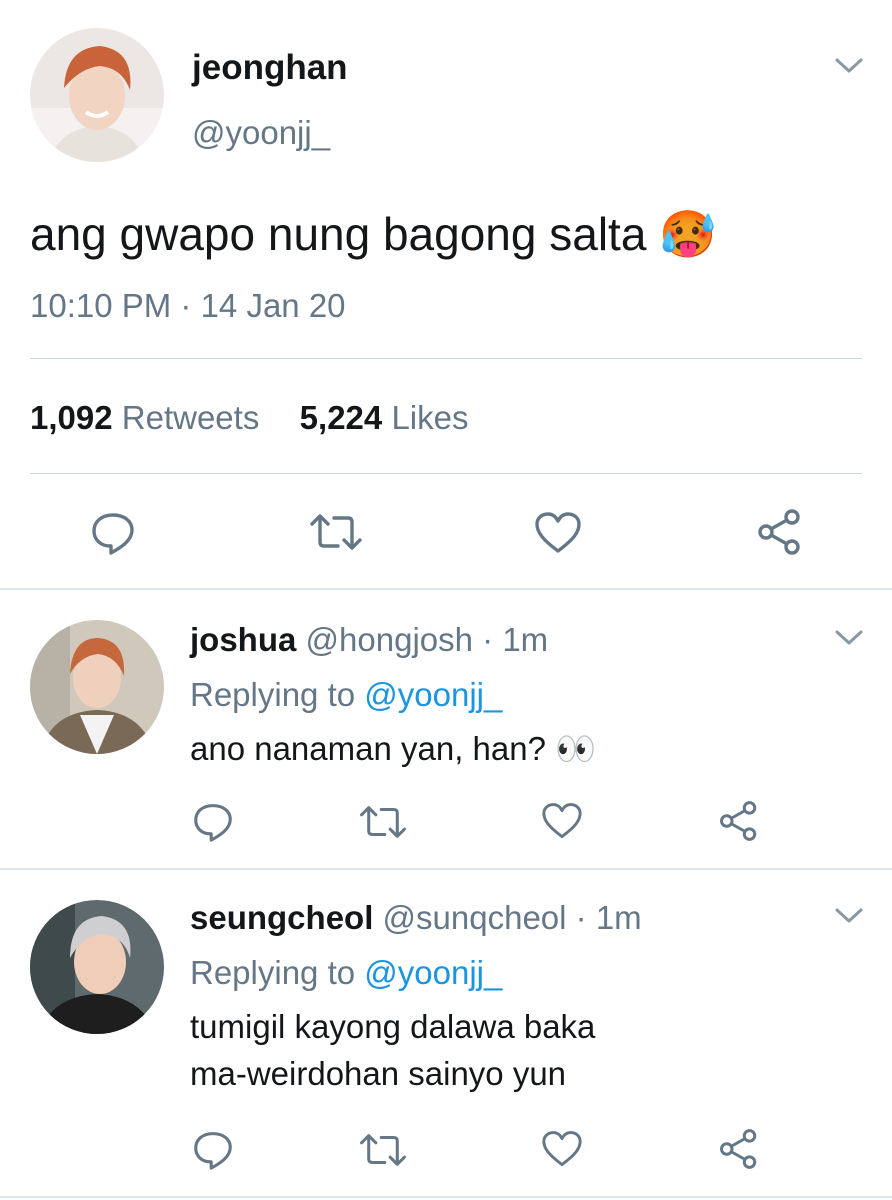 The height and width of the screenshot is (1200, 892). I want to click on retweet-count: 1,092, so click(71, 417).